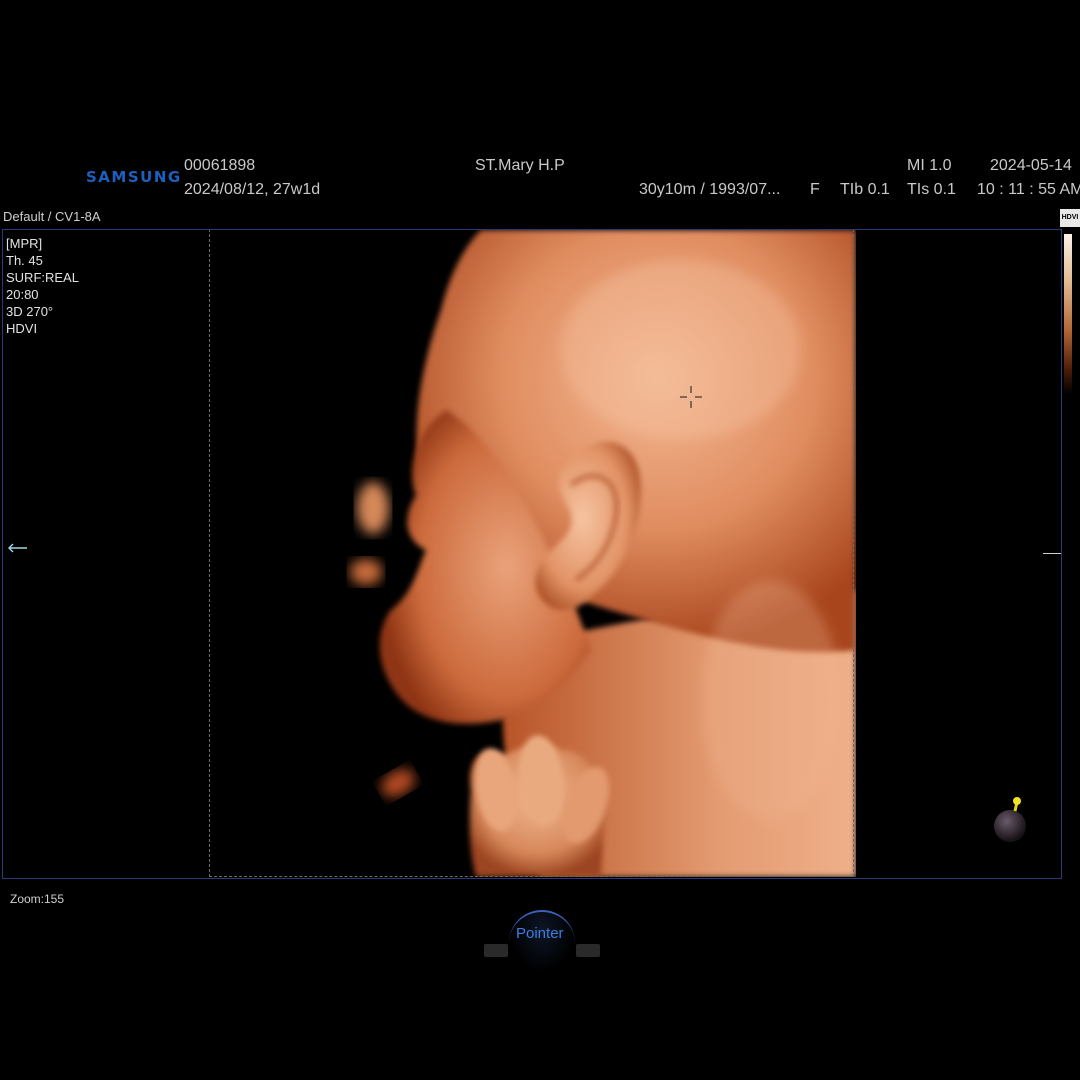 The width and height of the screenshot is (1080, 1080). What do you see at coordinates (134, 177) in the screenshot?
I see `brand-logo: SAMSUNG` at bounding box center [134, 177].